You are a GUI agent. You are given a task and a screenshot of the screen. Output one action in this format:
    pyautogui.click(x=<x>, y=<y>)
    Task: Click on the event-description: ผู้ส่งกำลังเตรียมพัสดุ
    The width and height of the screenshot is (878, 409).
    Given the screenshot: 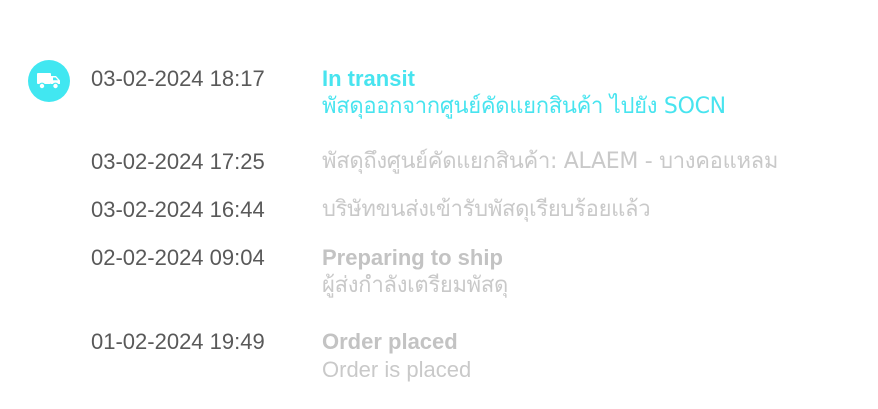 What is the action you would take?
    pyautogui.click(x=415, y=285)
    